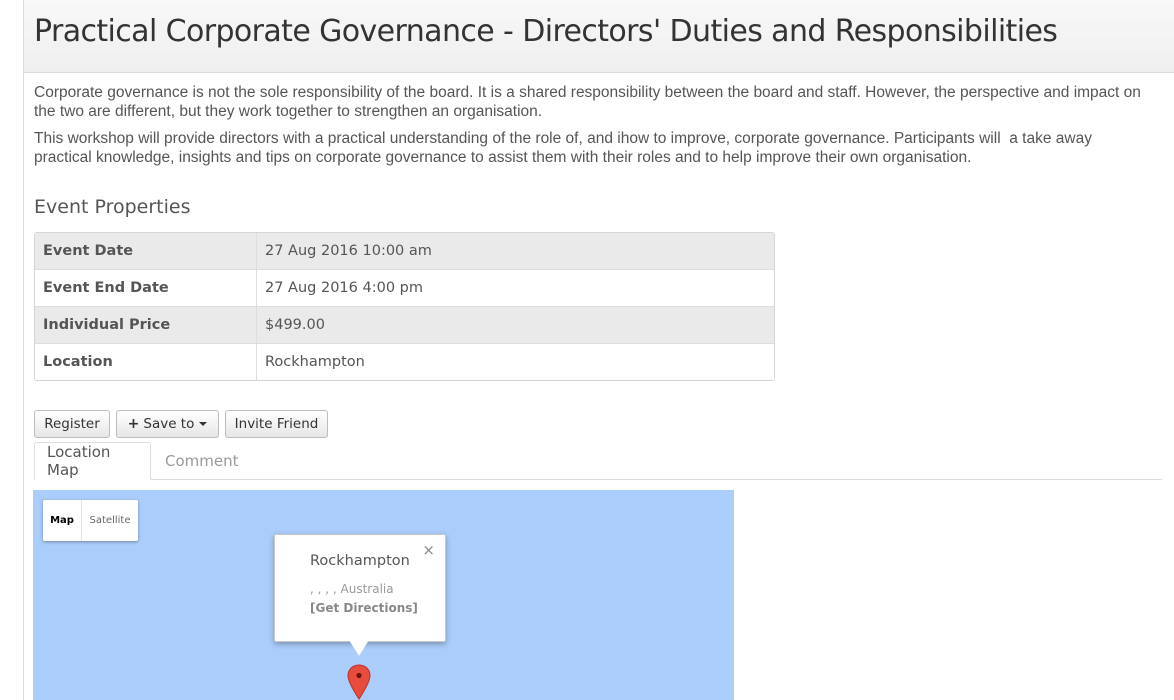 This screenshot has height=700, width=1174. What do you see at coordinates (62, 520) in the screenshot?
I see `map-type-map-button: Map` at bounding box center [62, 520].